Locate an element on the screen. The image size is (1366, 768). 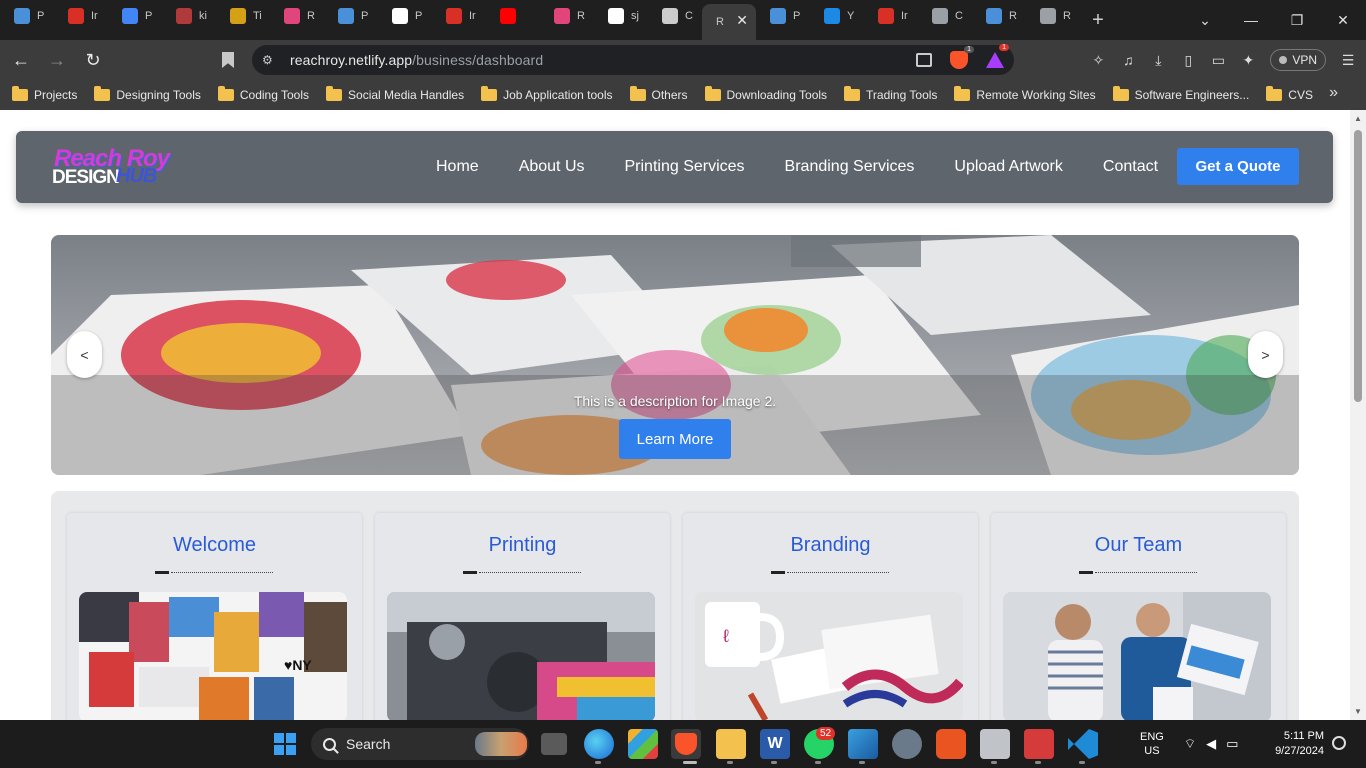
wifi-icon: ⌔ is located at coordinates (1190, 744).